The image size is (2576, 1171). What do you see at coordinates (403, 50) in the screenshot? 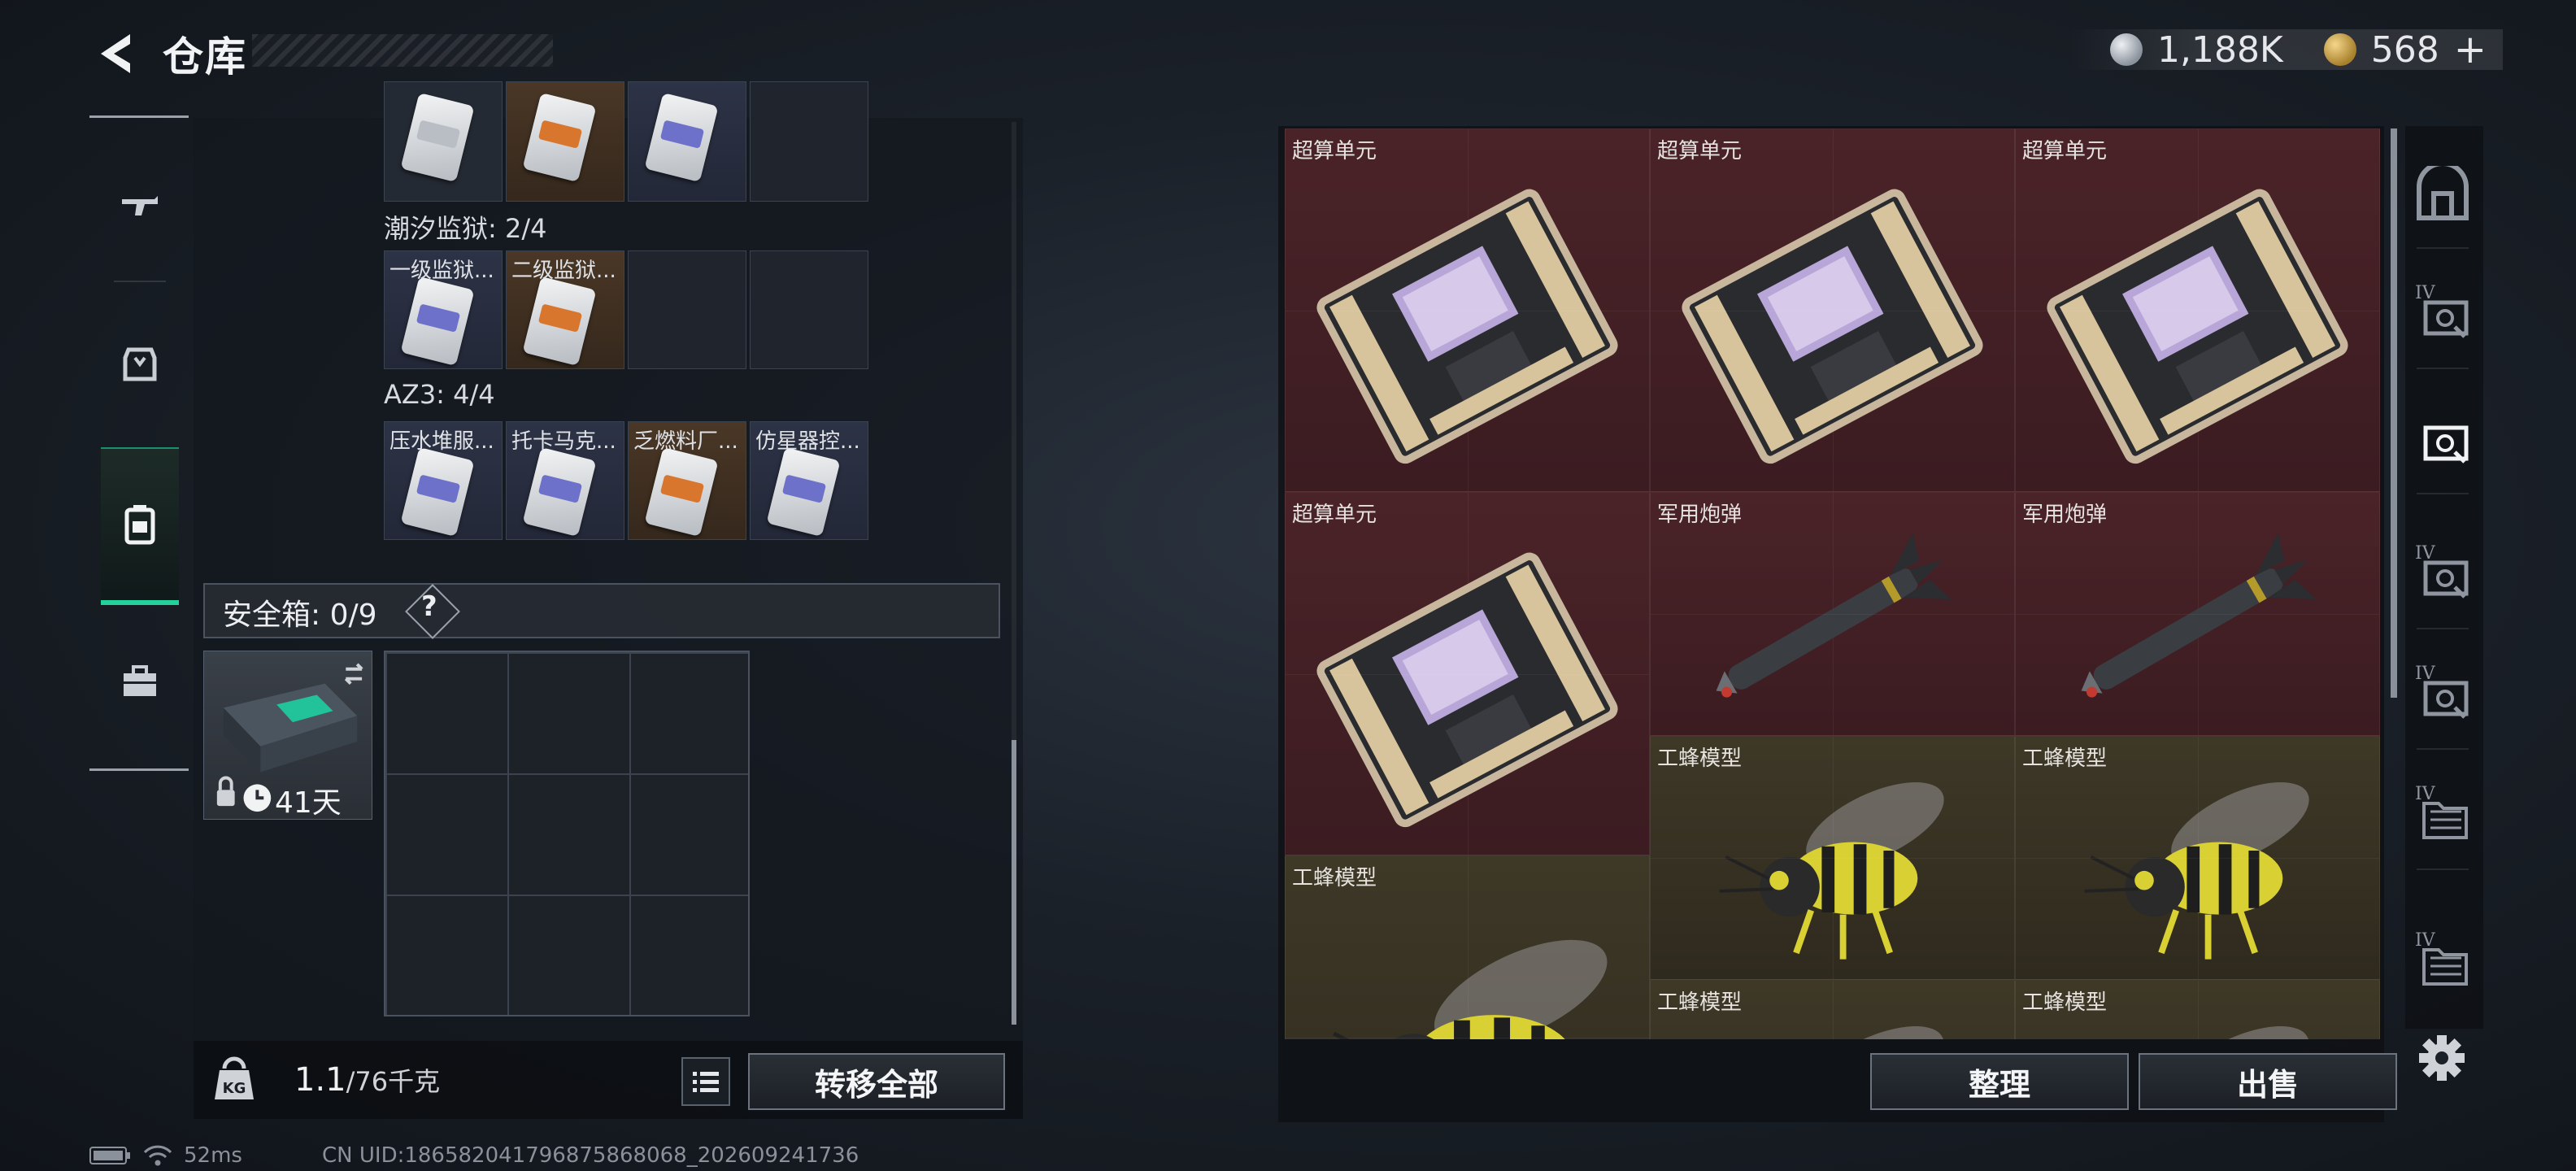
I see `title-decoration` at bounding box center [403, 50].